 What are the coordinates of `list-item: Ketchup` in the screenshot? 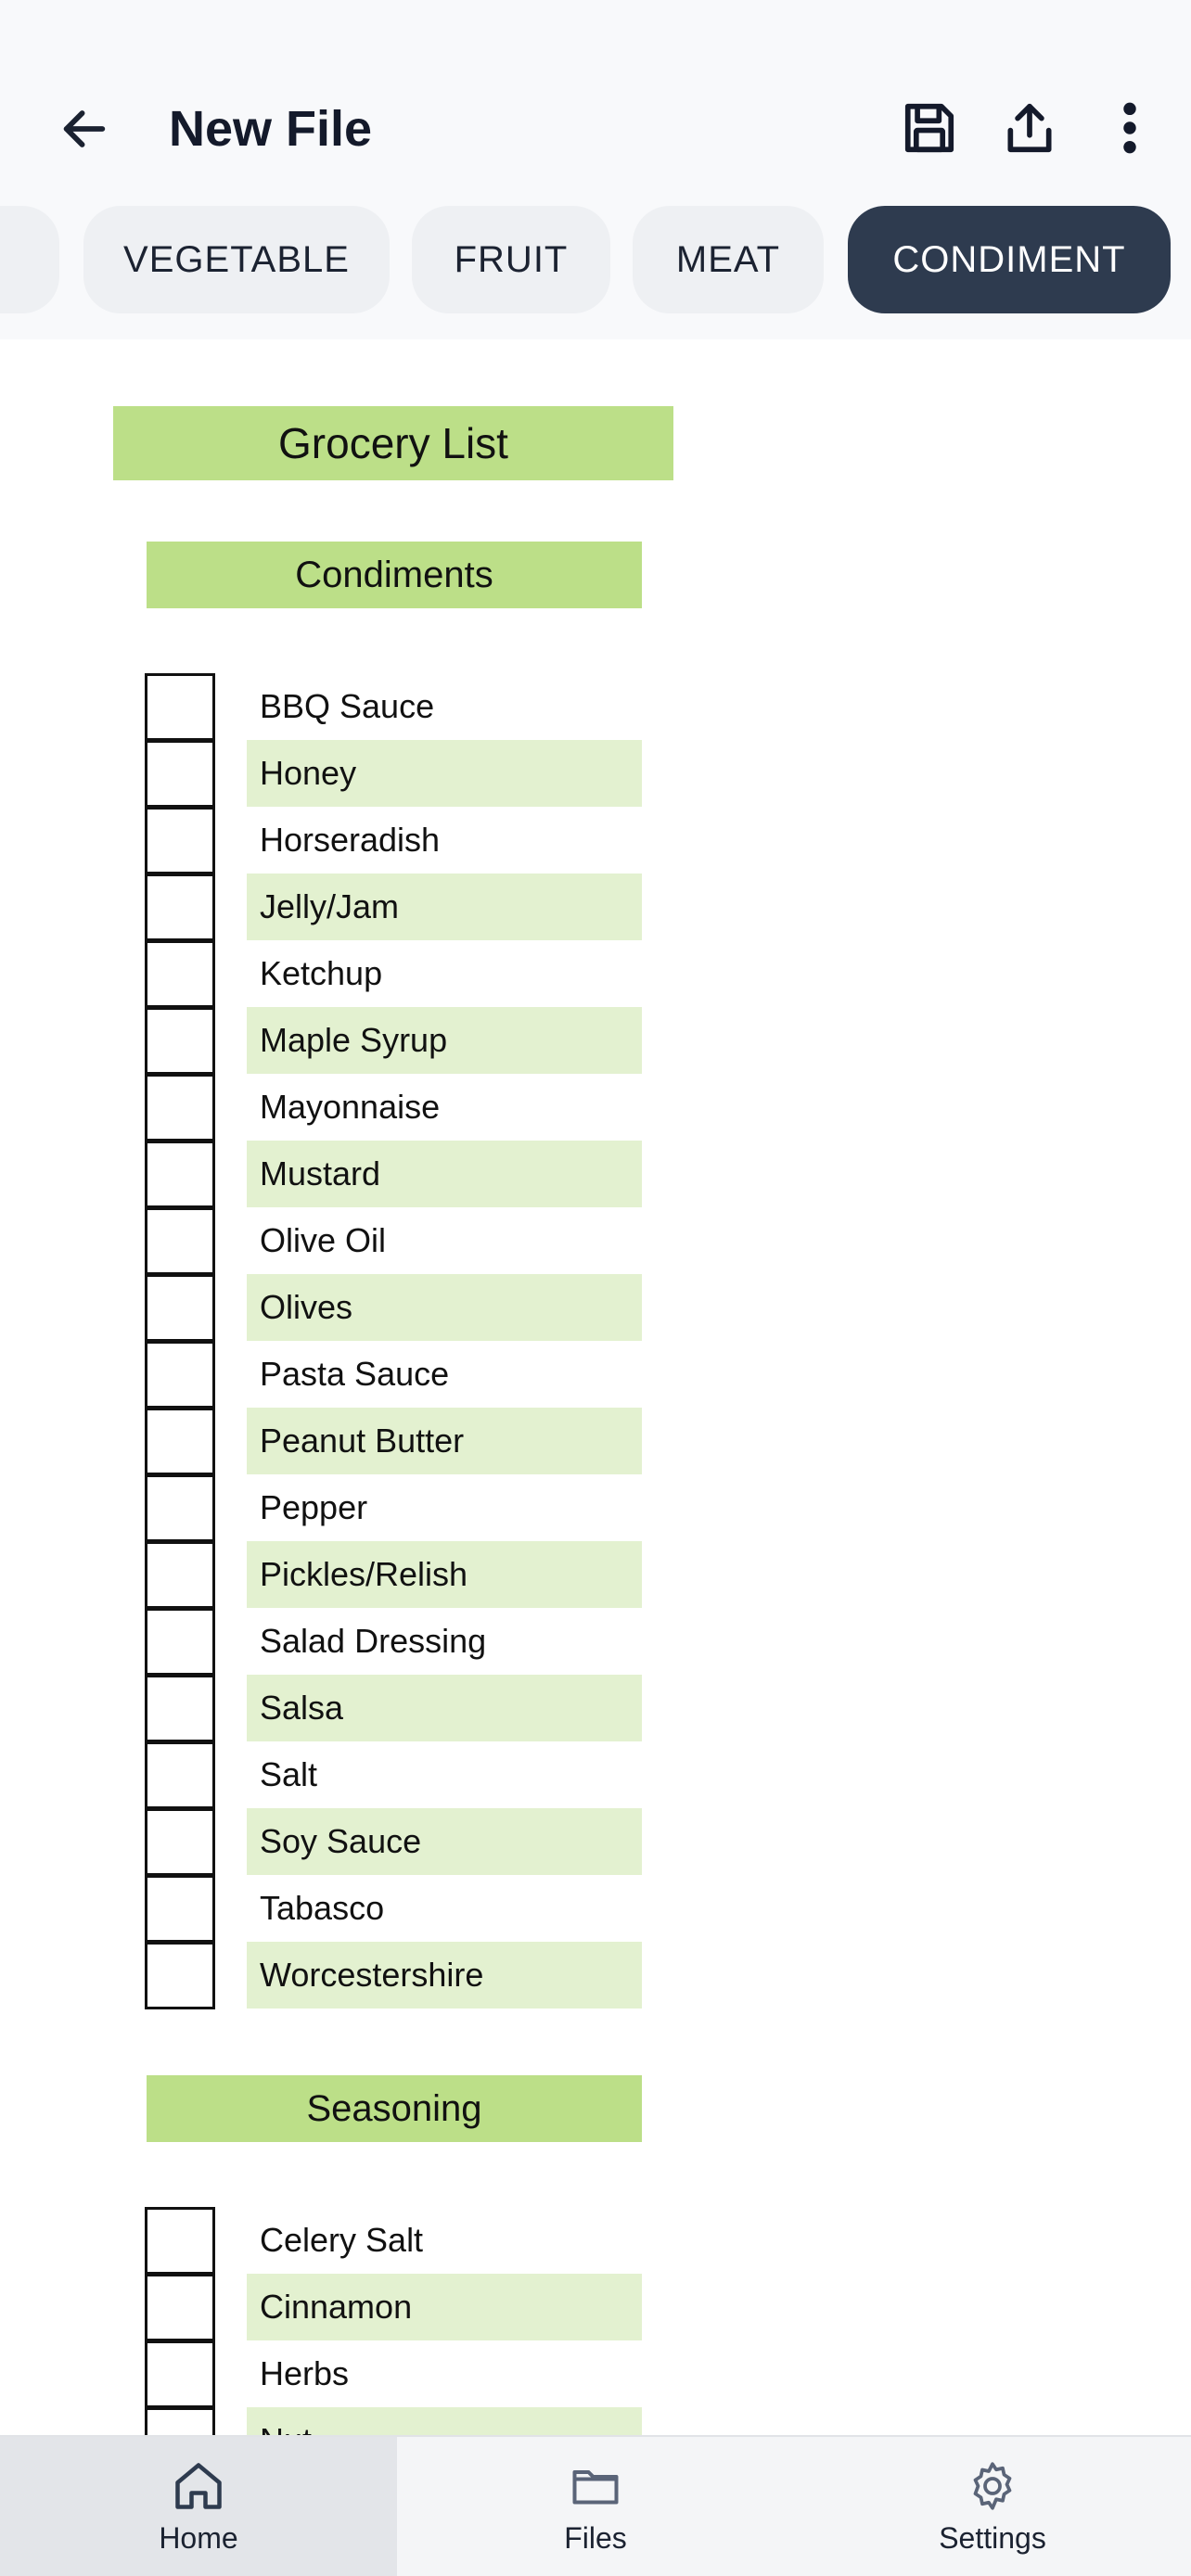 It's located at (393, 974).